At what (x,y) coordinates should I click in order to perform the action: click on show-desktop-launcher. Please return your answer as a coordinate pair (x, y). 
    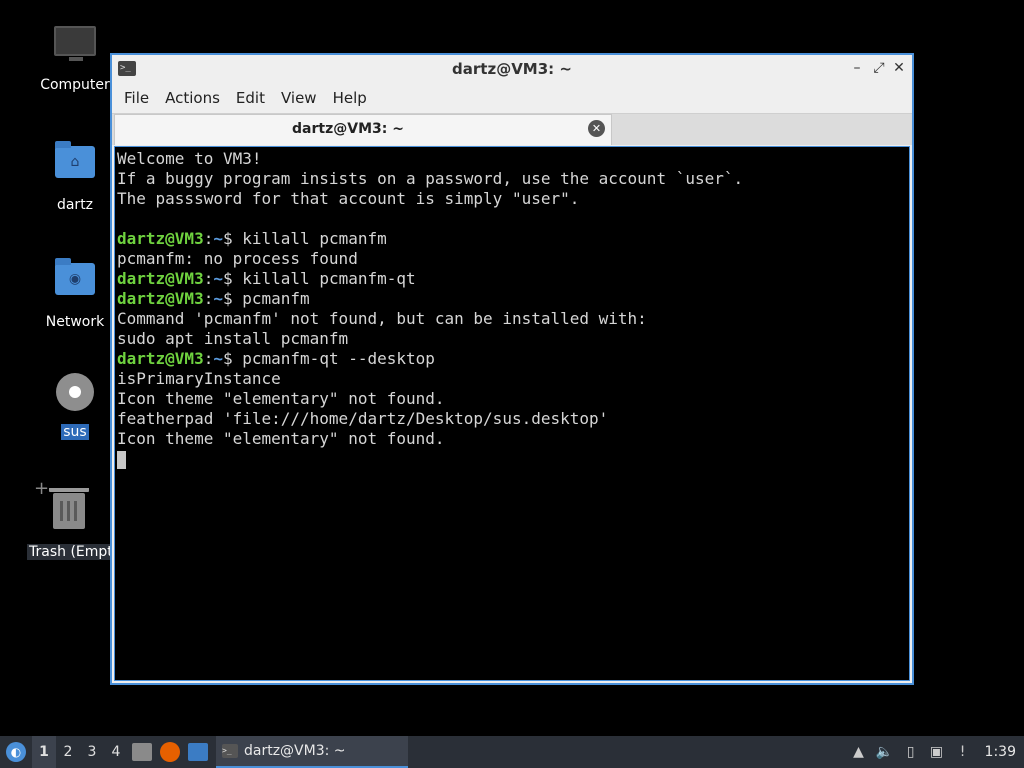
    Looking at the image, I should click on (198, 752).